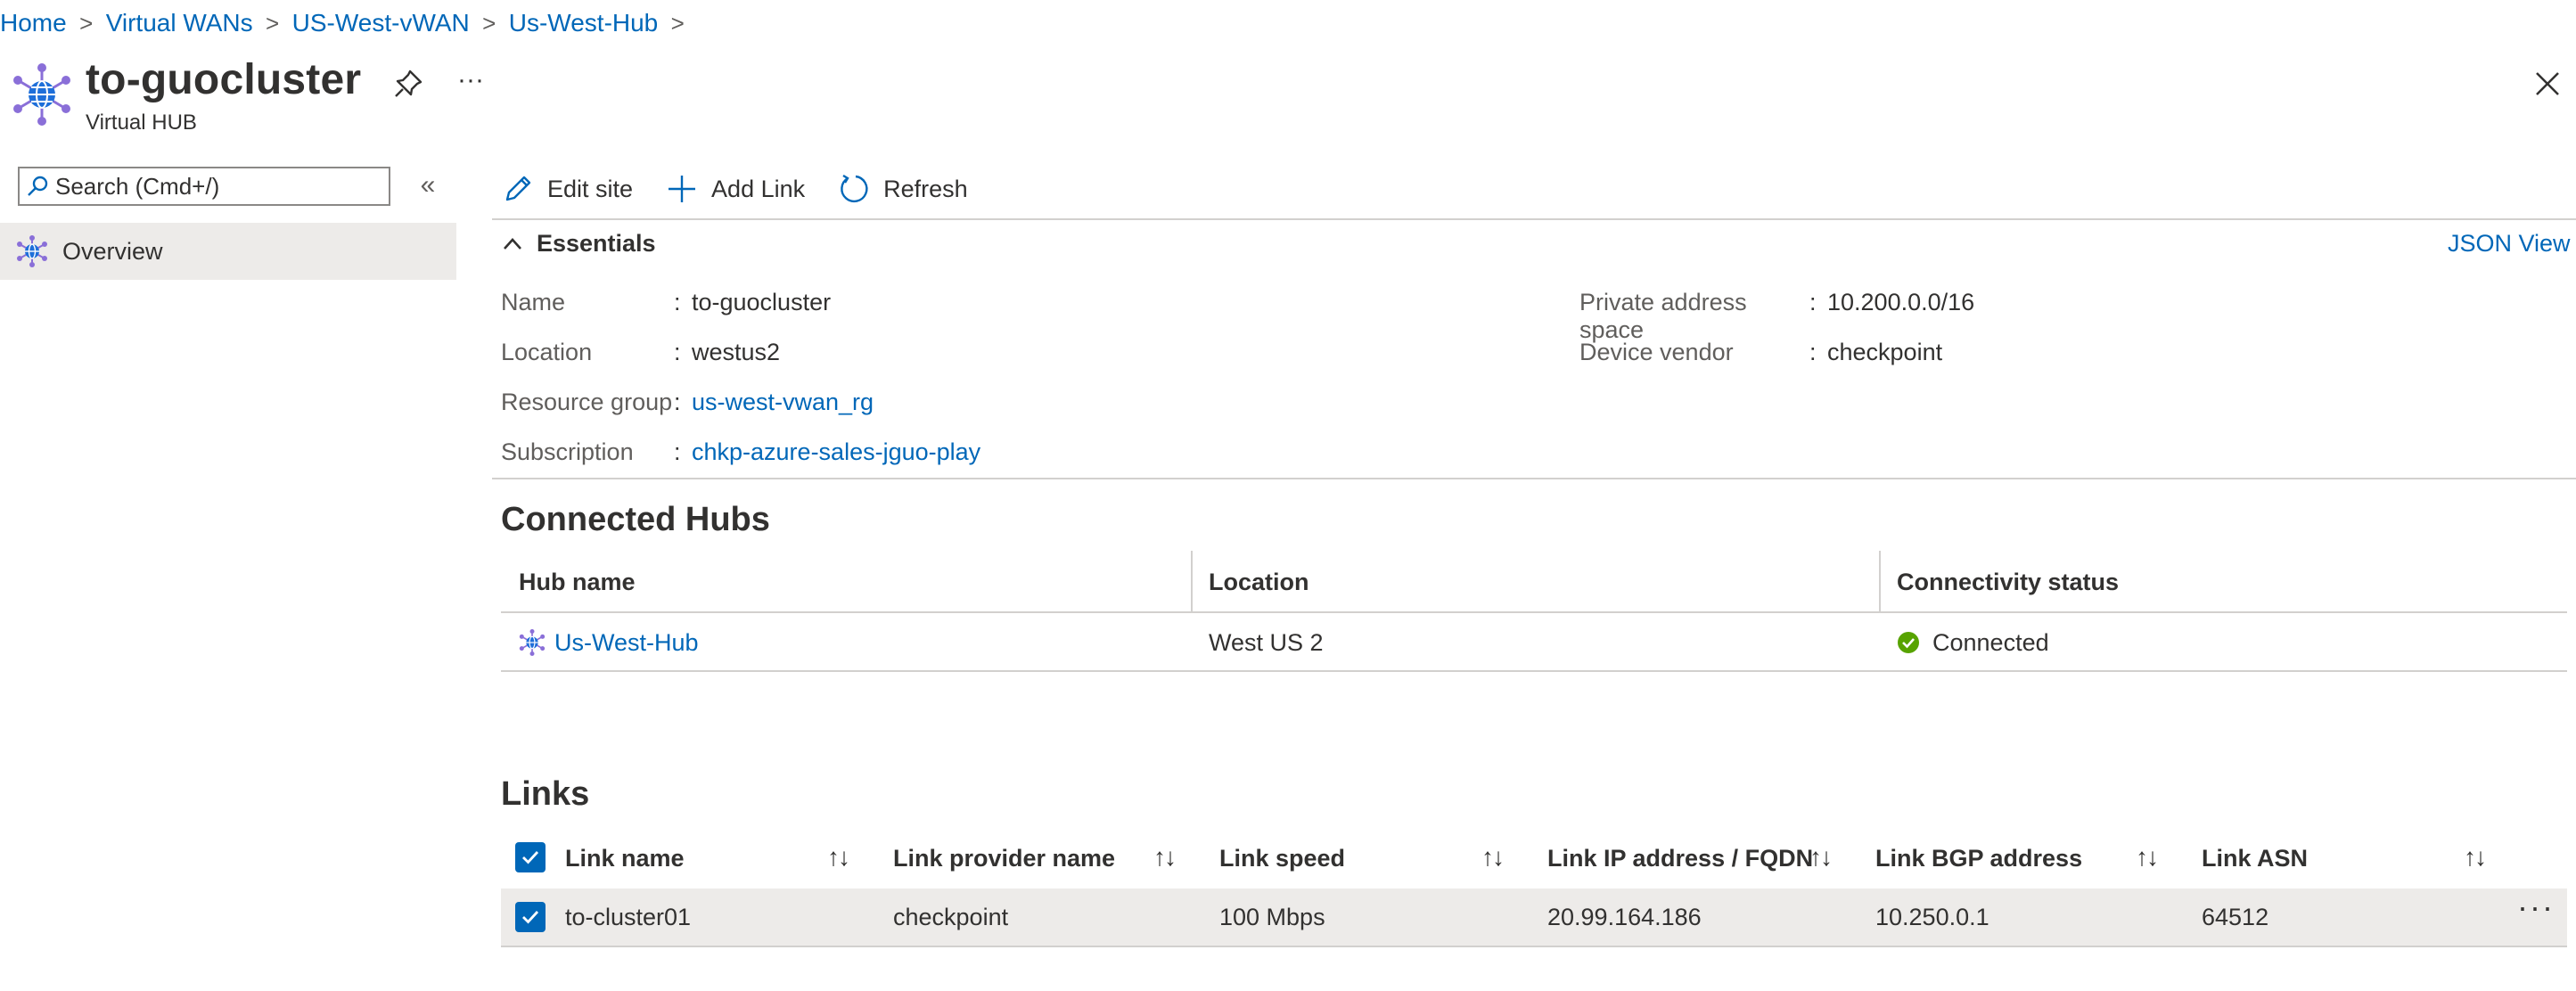 This screenshot has width=2576, height=991. What do you see at coordinates (112, 251) in the screenshot?
I see `sidebar-item-label: Overview` at bounding box center [112, 251].